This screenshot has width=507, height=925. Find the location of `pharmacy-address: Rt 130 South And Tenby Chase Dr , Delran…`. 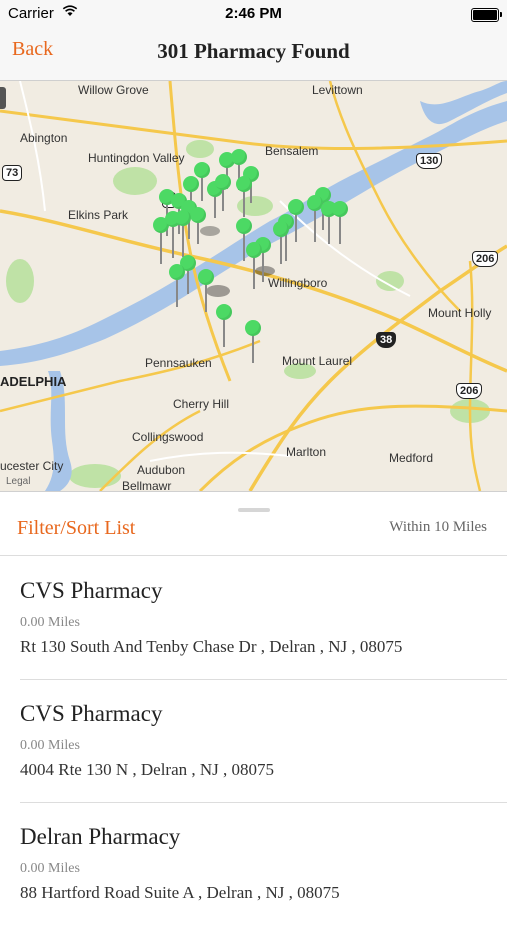

pharmacy-address: Rt 130 South And Tenby Chase Dr , Delran… is located at coordinates (211, 646).